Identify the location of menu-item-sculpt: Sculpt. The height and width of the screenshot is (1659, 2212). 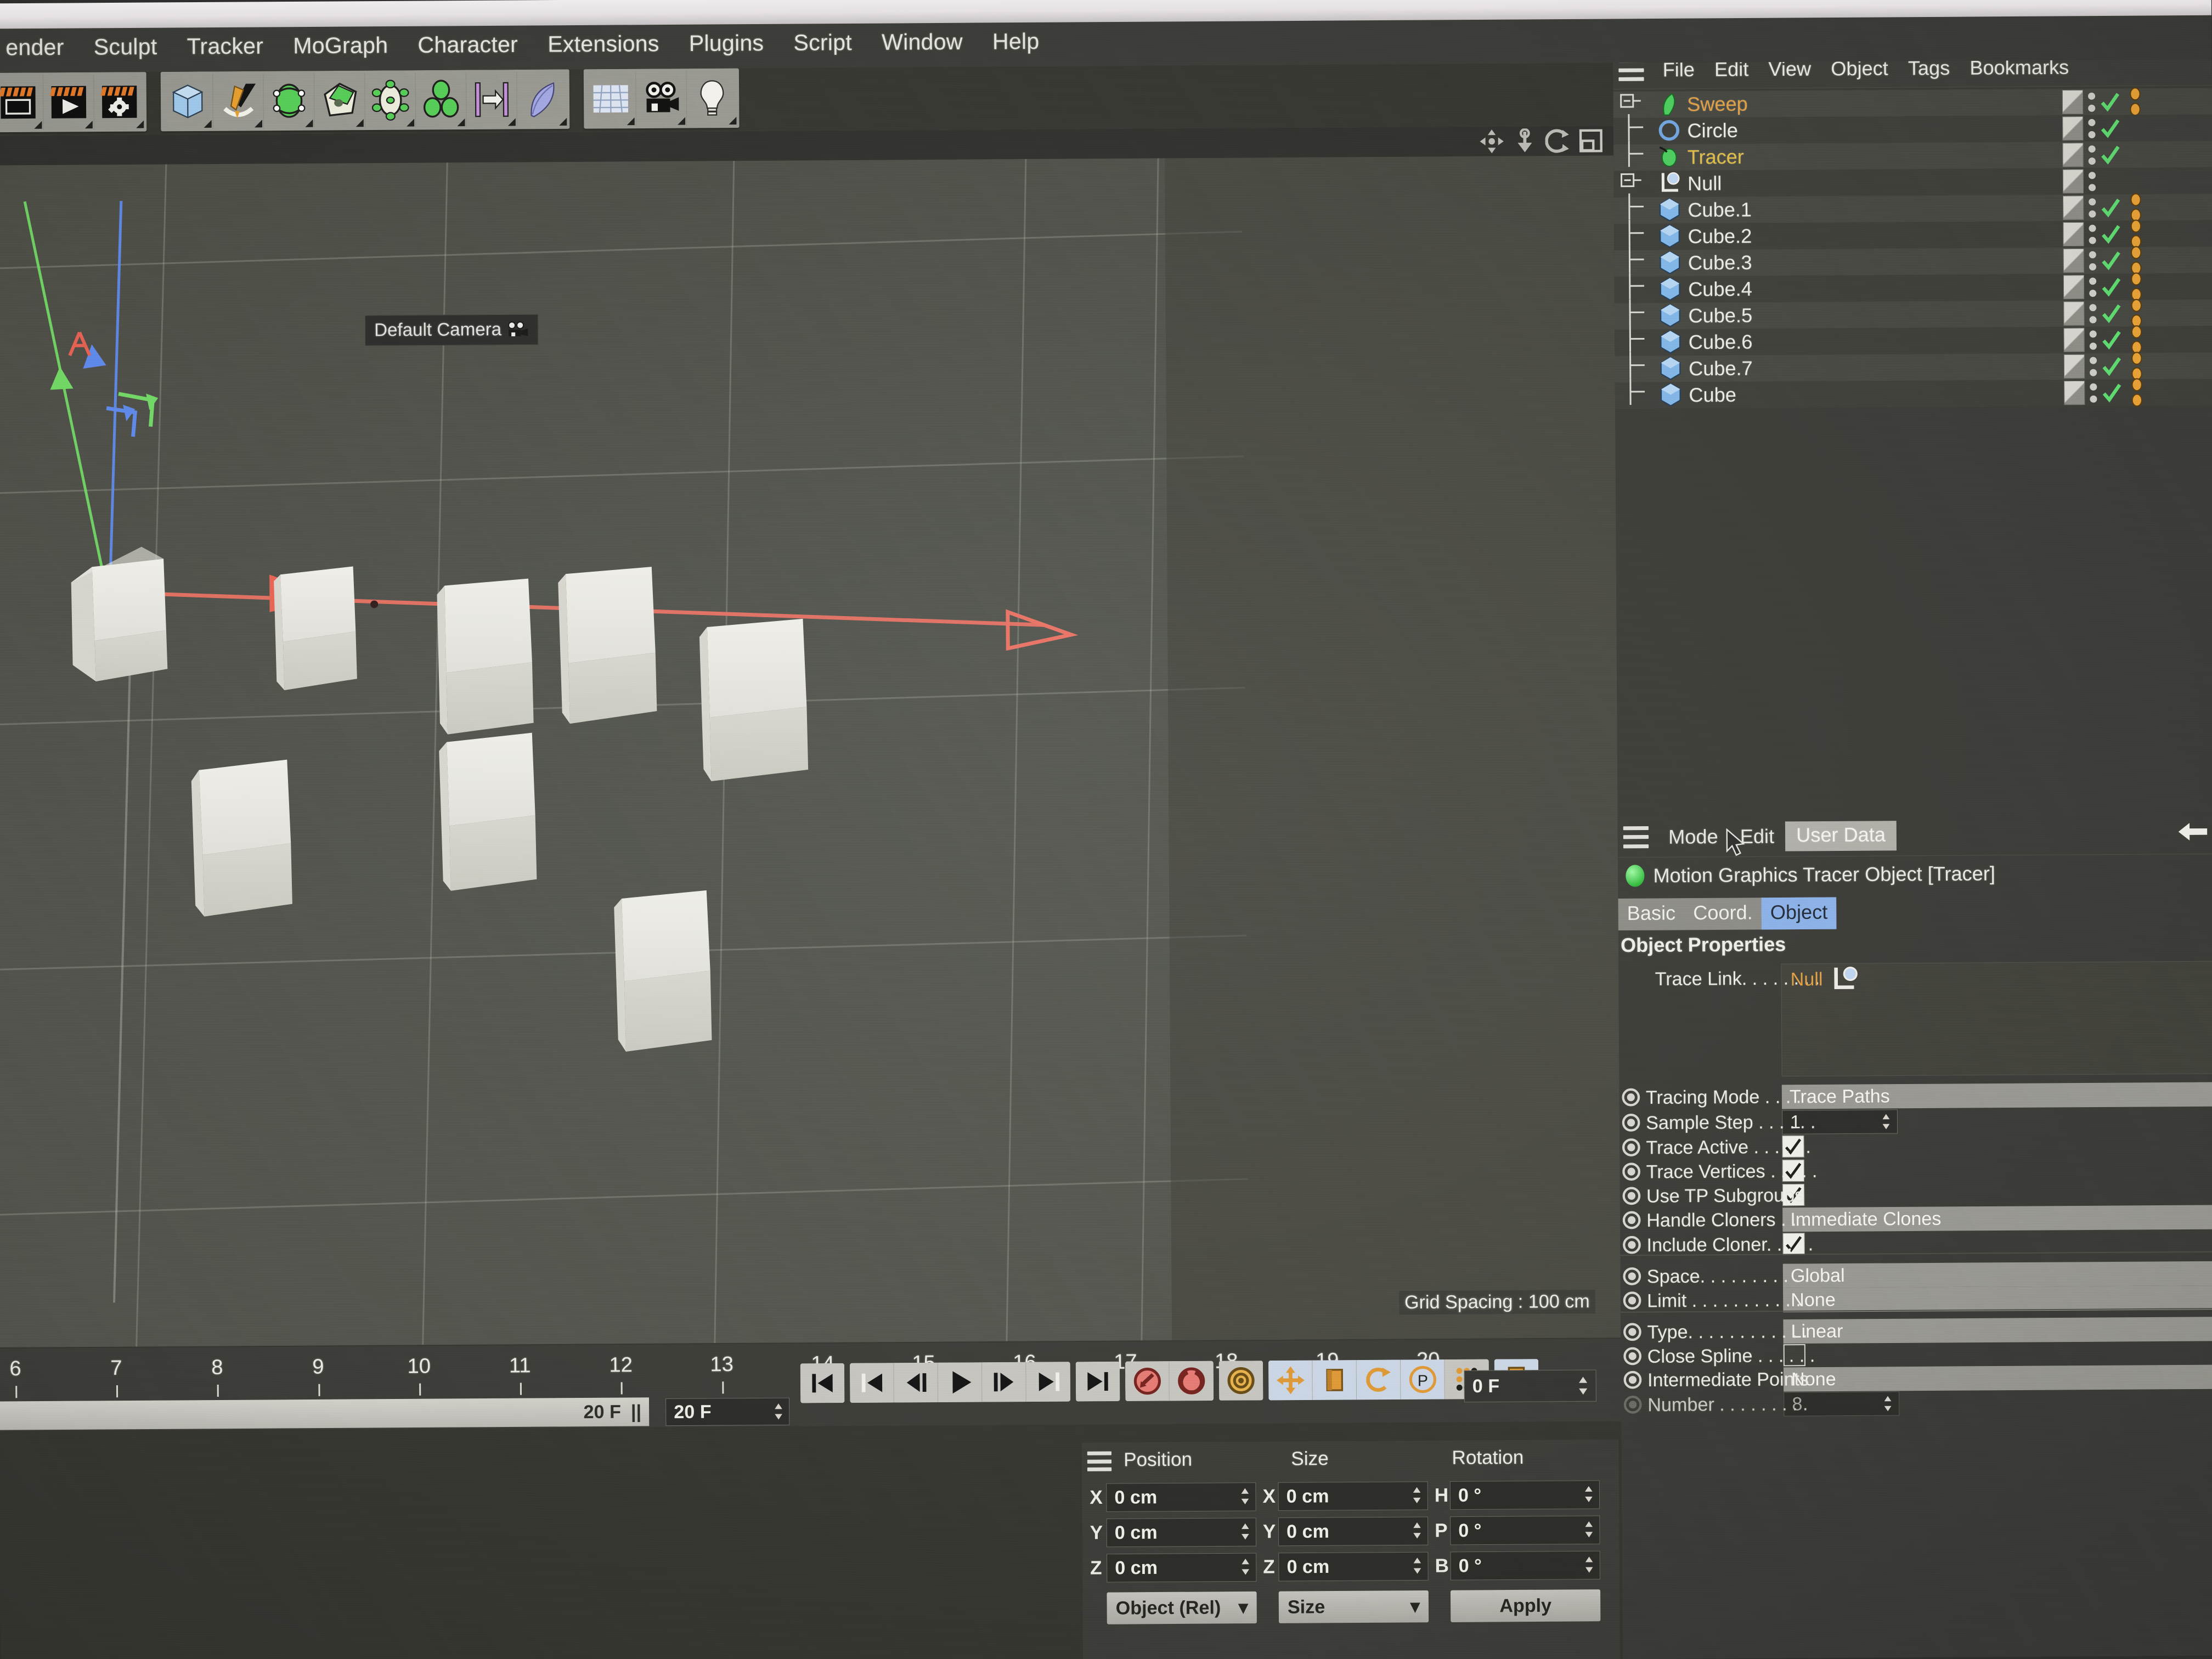
(125, 46).